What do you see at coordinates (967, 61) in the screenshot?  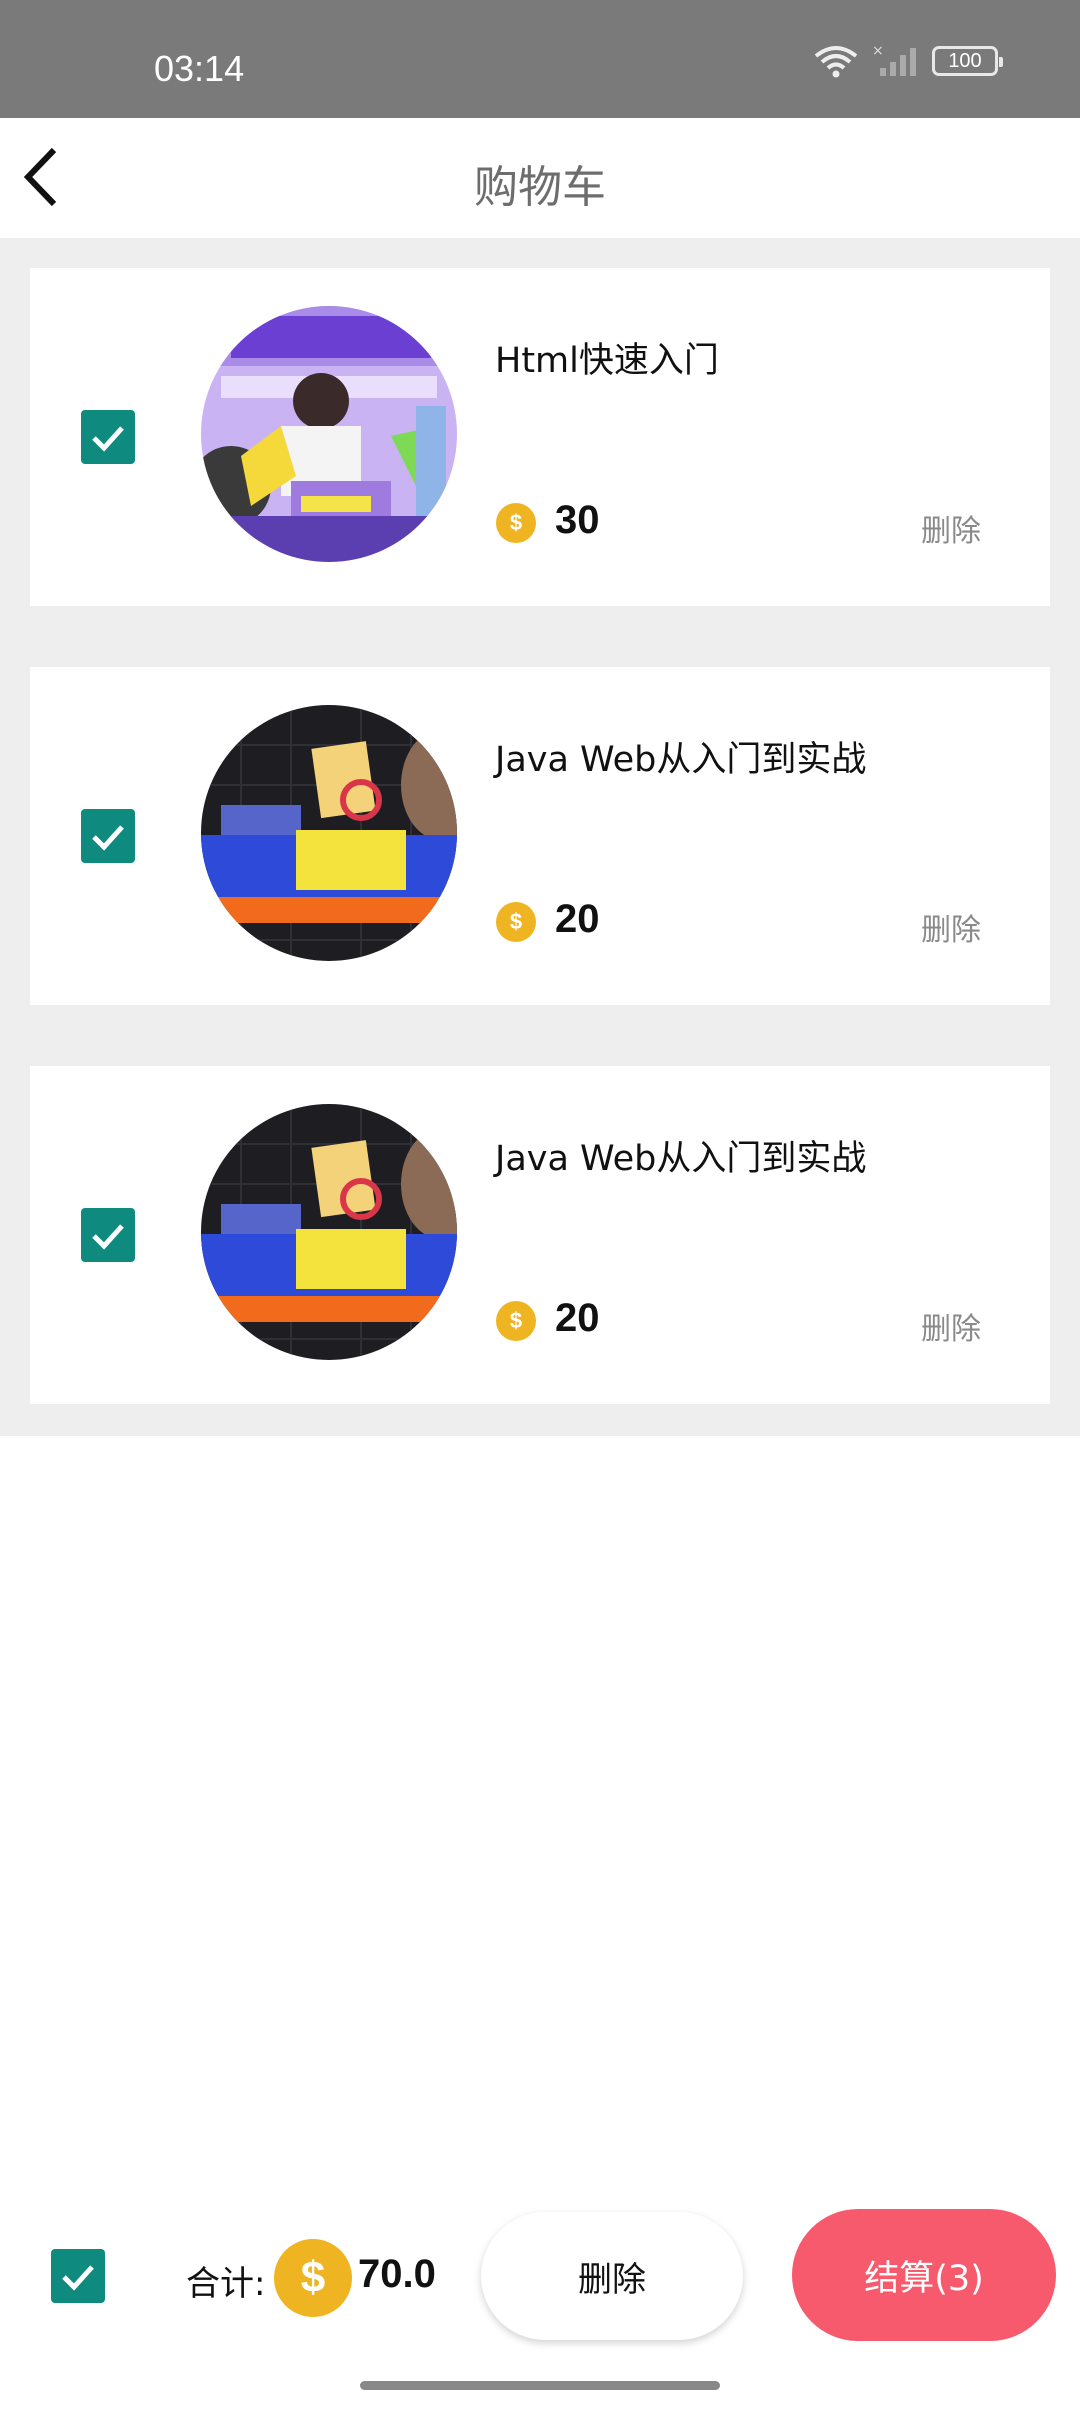 I see `battery-icon: 100` at bounding box center [967, 61].